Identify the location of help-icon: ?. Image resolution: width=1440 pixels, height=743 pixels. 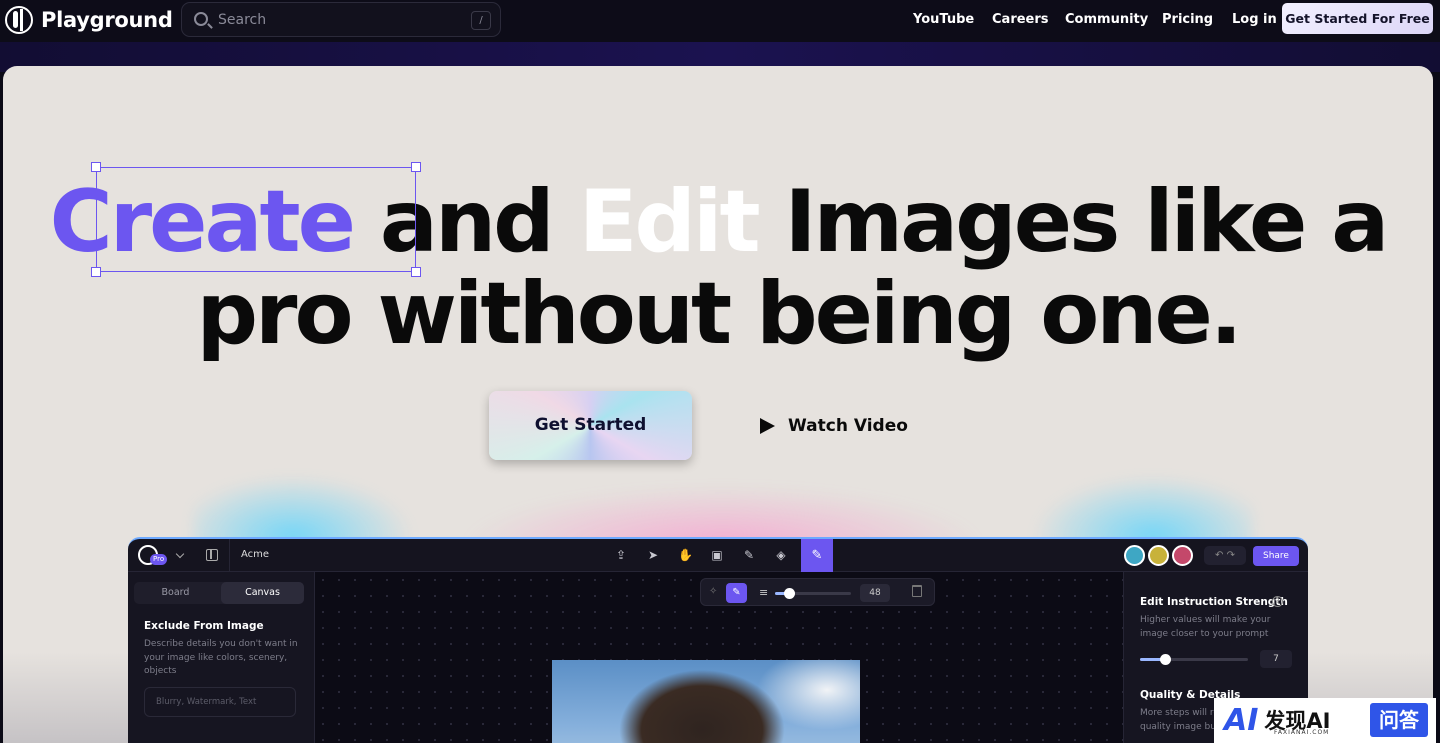
(1277, 601).